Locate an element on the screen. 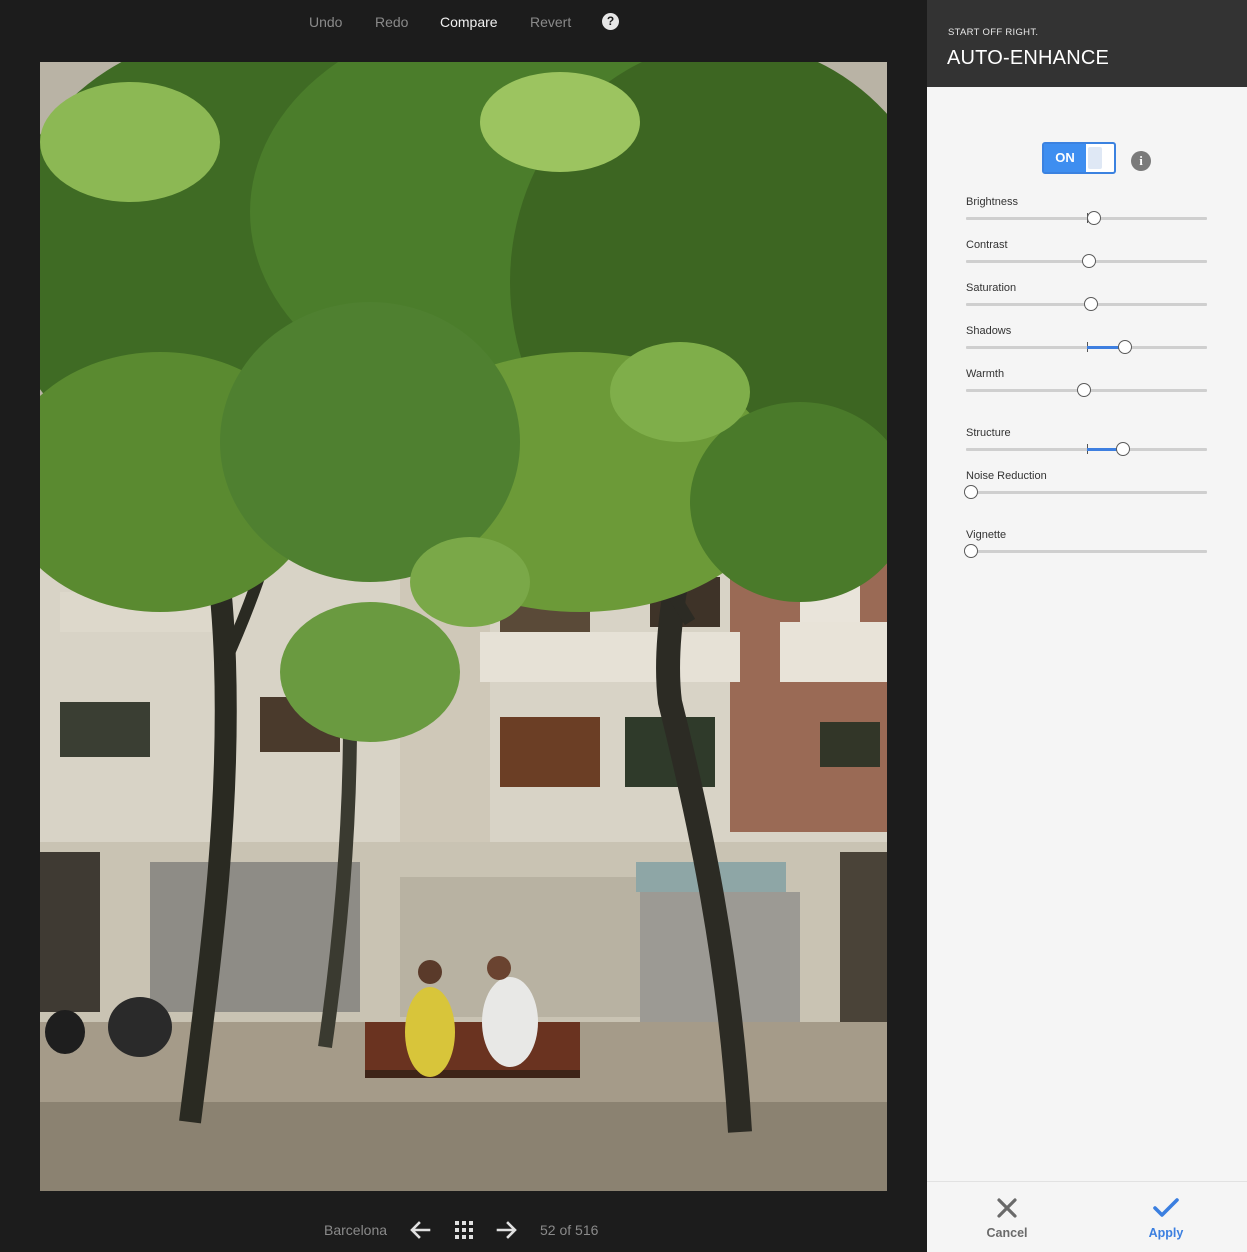  checkmark-icon is located at coordinates (1166, 1207).